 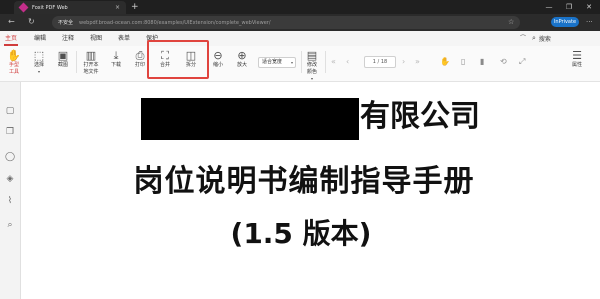 What do you see at coordinates (250, 119) in the screenshot?
I see `redacted-company-name` at bounding box center [250, 119].